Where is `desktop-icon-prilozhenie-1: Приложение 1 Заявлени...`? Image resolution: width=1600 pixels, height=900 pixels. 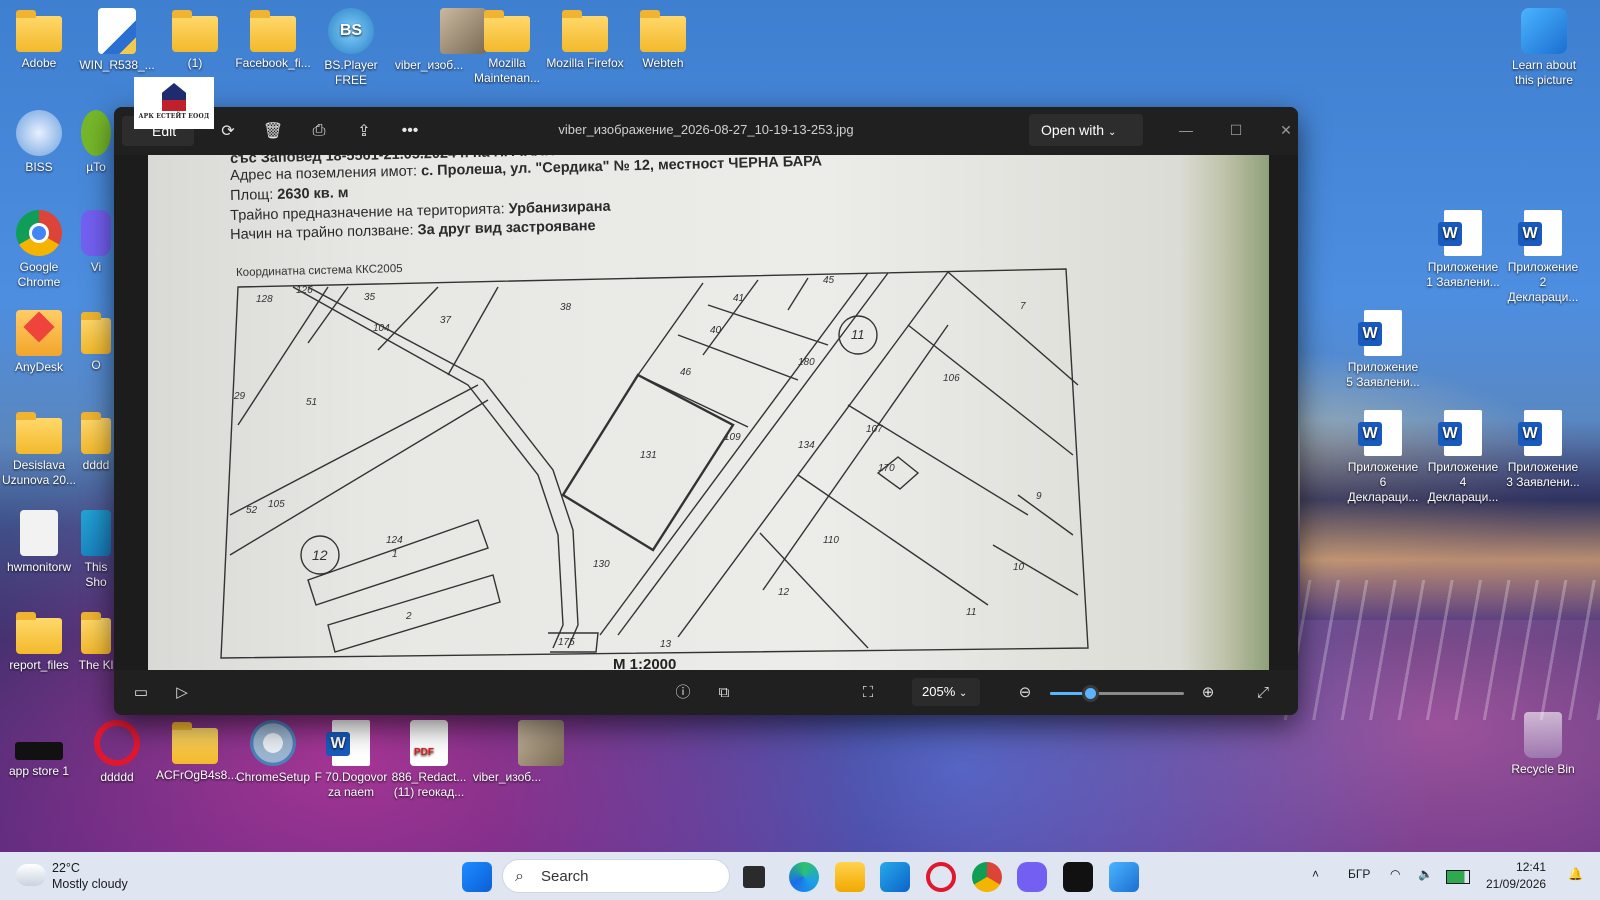 desktop-icon-prilozhenie-1: Приложение 1 Заявлени... is located at coordinates (1463, 250).